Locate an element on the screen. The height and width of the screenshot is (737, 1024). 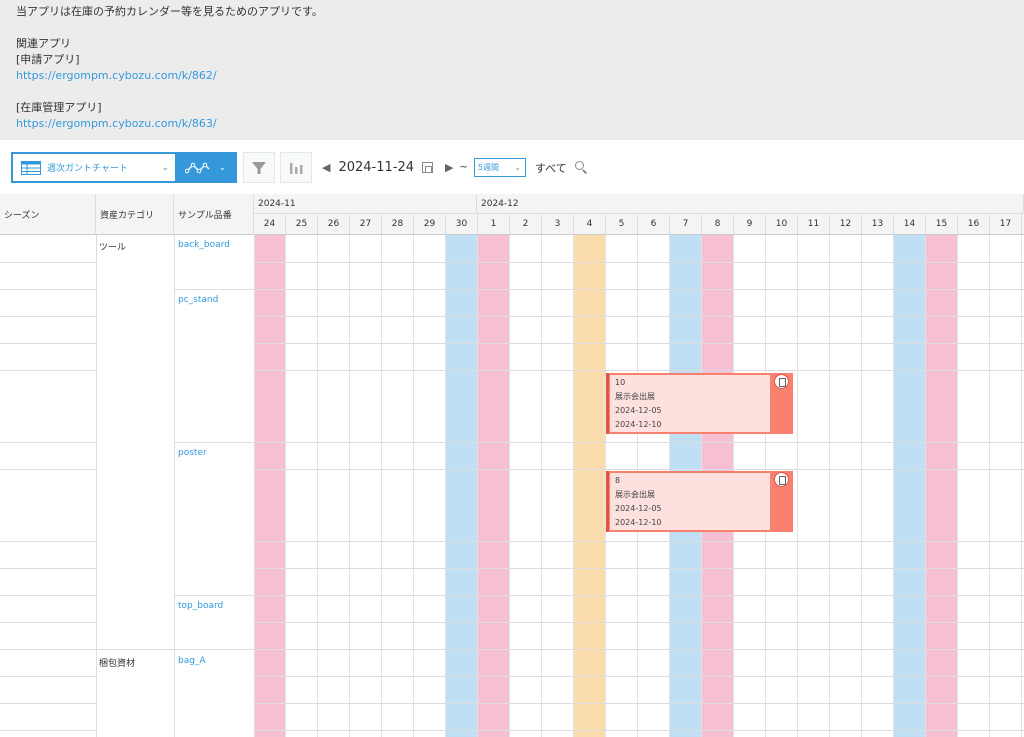
category-header: 資産カテゴリ is located at coordinates (135, 214).